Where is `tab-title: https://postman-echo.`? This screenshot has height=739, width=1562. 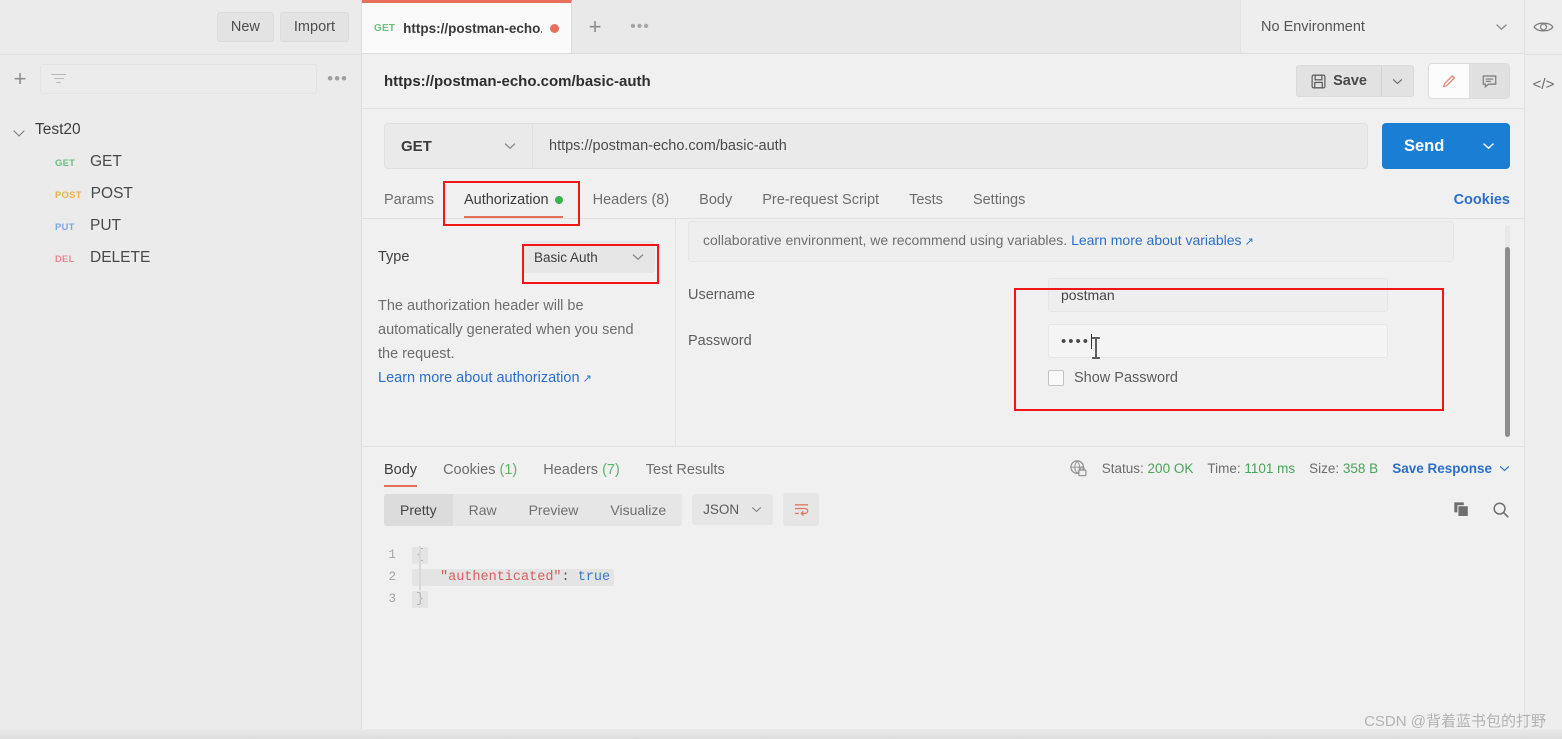
tab-title: https://postman-echo. is located at coordinates (472, 28).